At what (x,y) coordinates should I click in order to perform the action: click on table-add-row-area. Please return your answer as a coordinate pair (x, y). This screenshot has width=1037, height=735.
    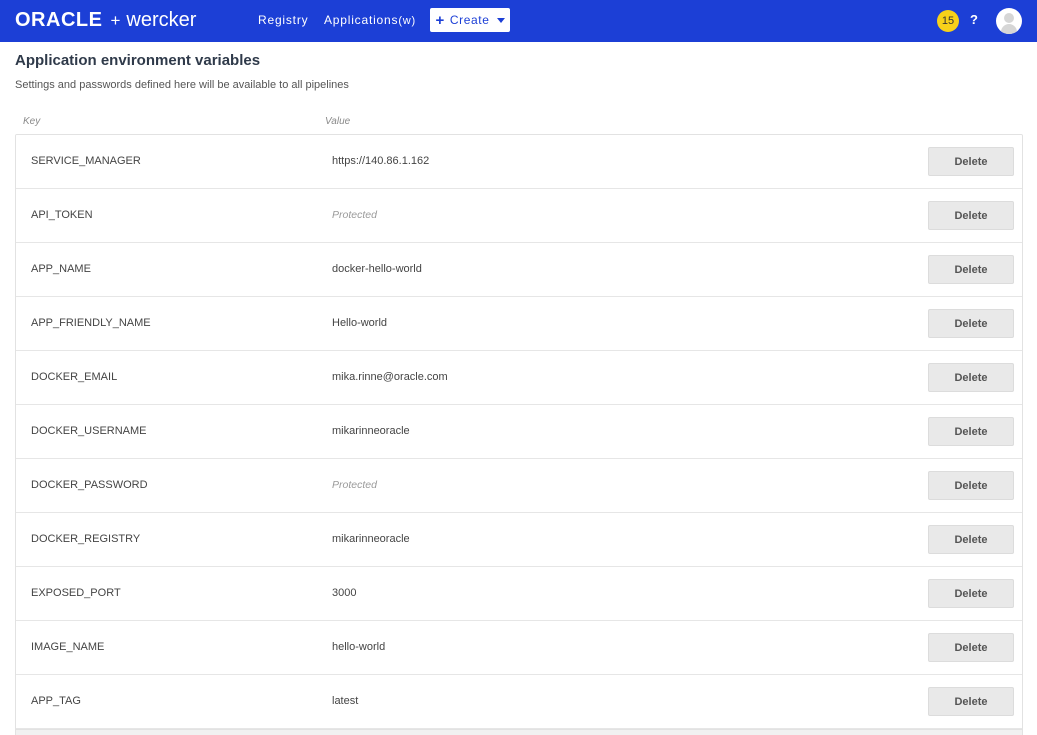
    Looking at the image, I should click on (519, 732).